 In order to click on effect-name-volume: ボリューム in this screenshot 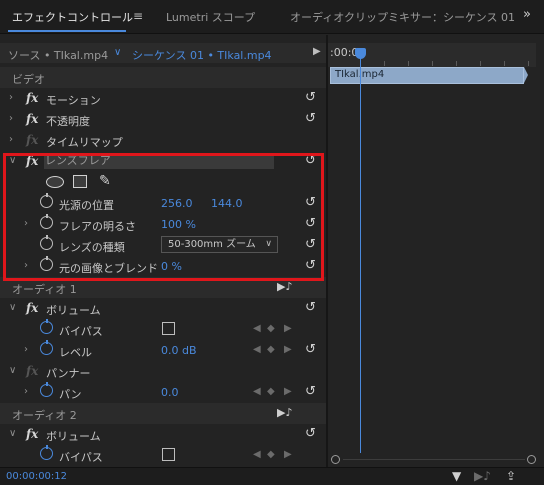, I will do `click(73, 310)`.